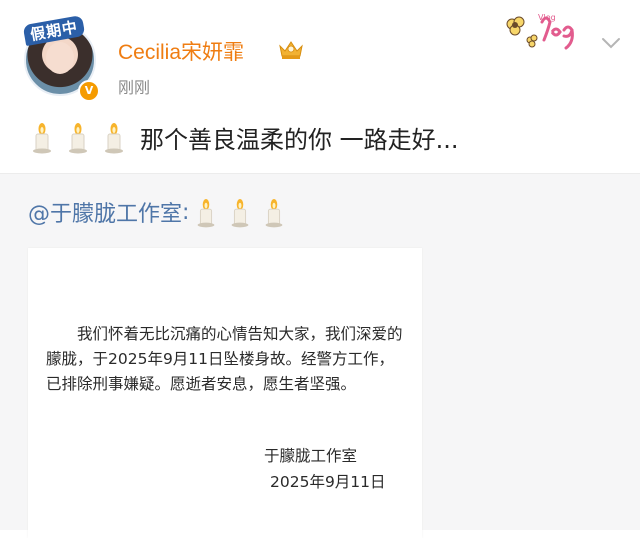  Describe the element at coordinates (328, 482) in the screenshot. I see `notice-date: 2025年9月11日` at that location.